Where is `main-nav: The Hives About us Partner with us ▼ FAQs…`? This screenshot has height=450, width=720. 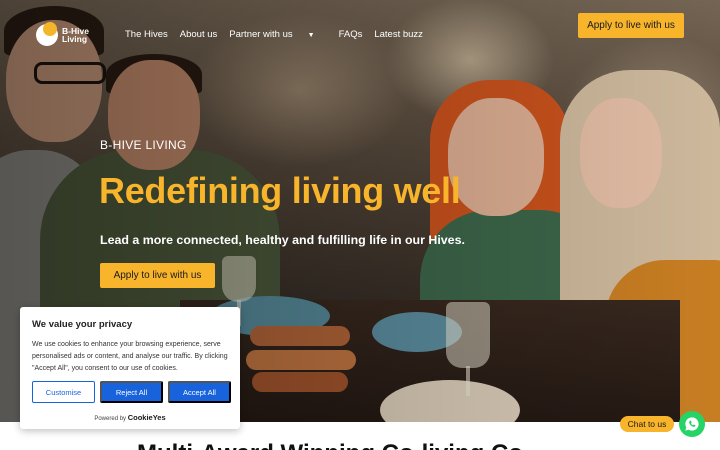 main-nav: The Hives About us Partner with us ▼ FAQs… is located at coordinates (280, 34).